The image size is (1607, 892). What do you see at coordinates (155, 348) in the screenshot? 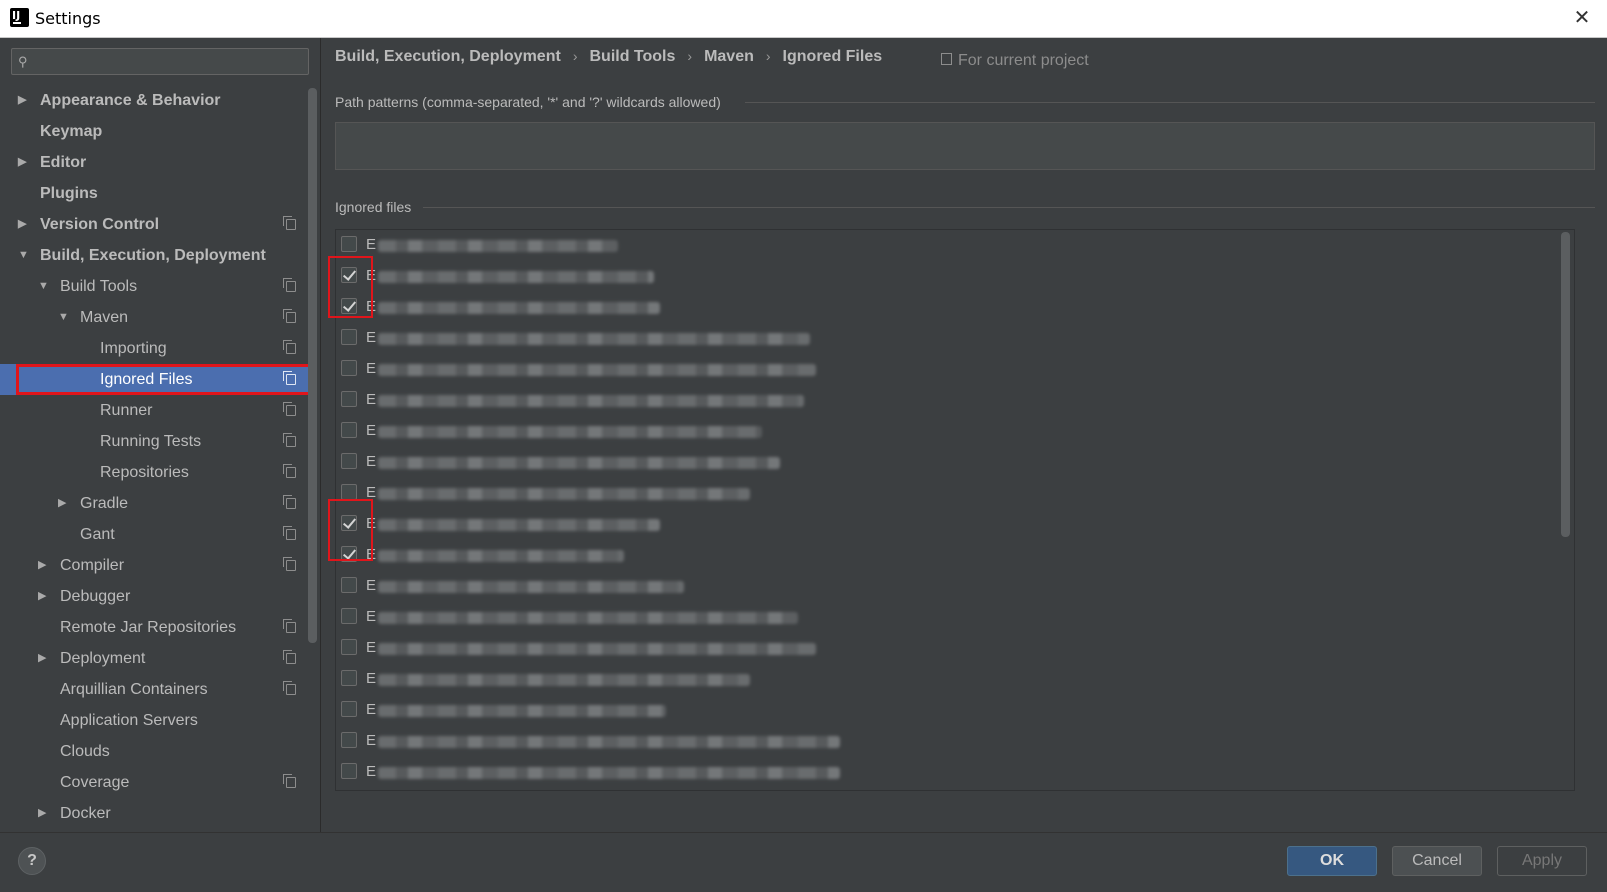
I see `sidebar-item-importing: Importing` at bounding box center [155, 348].